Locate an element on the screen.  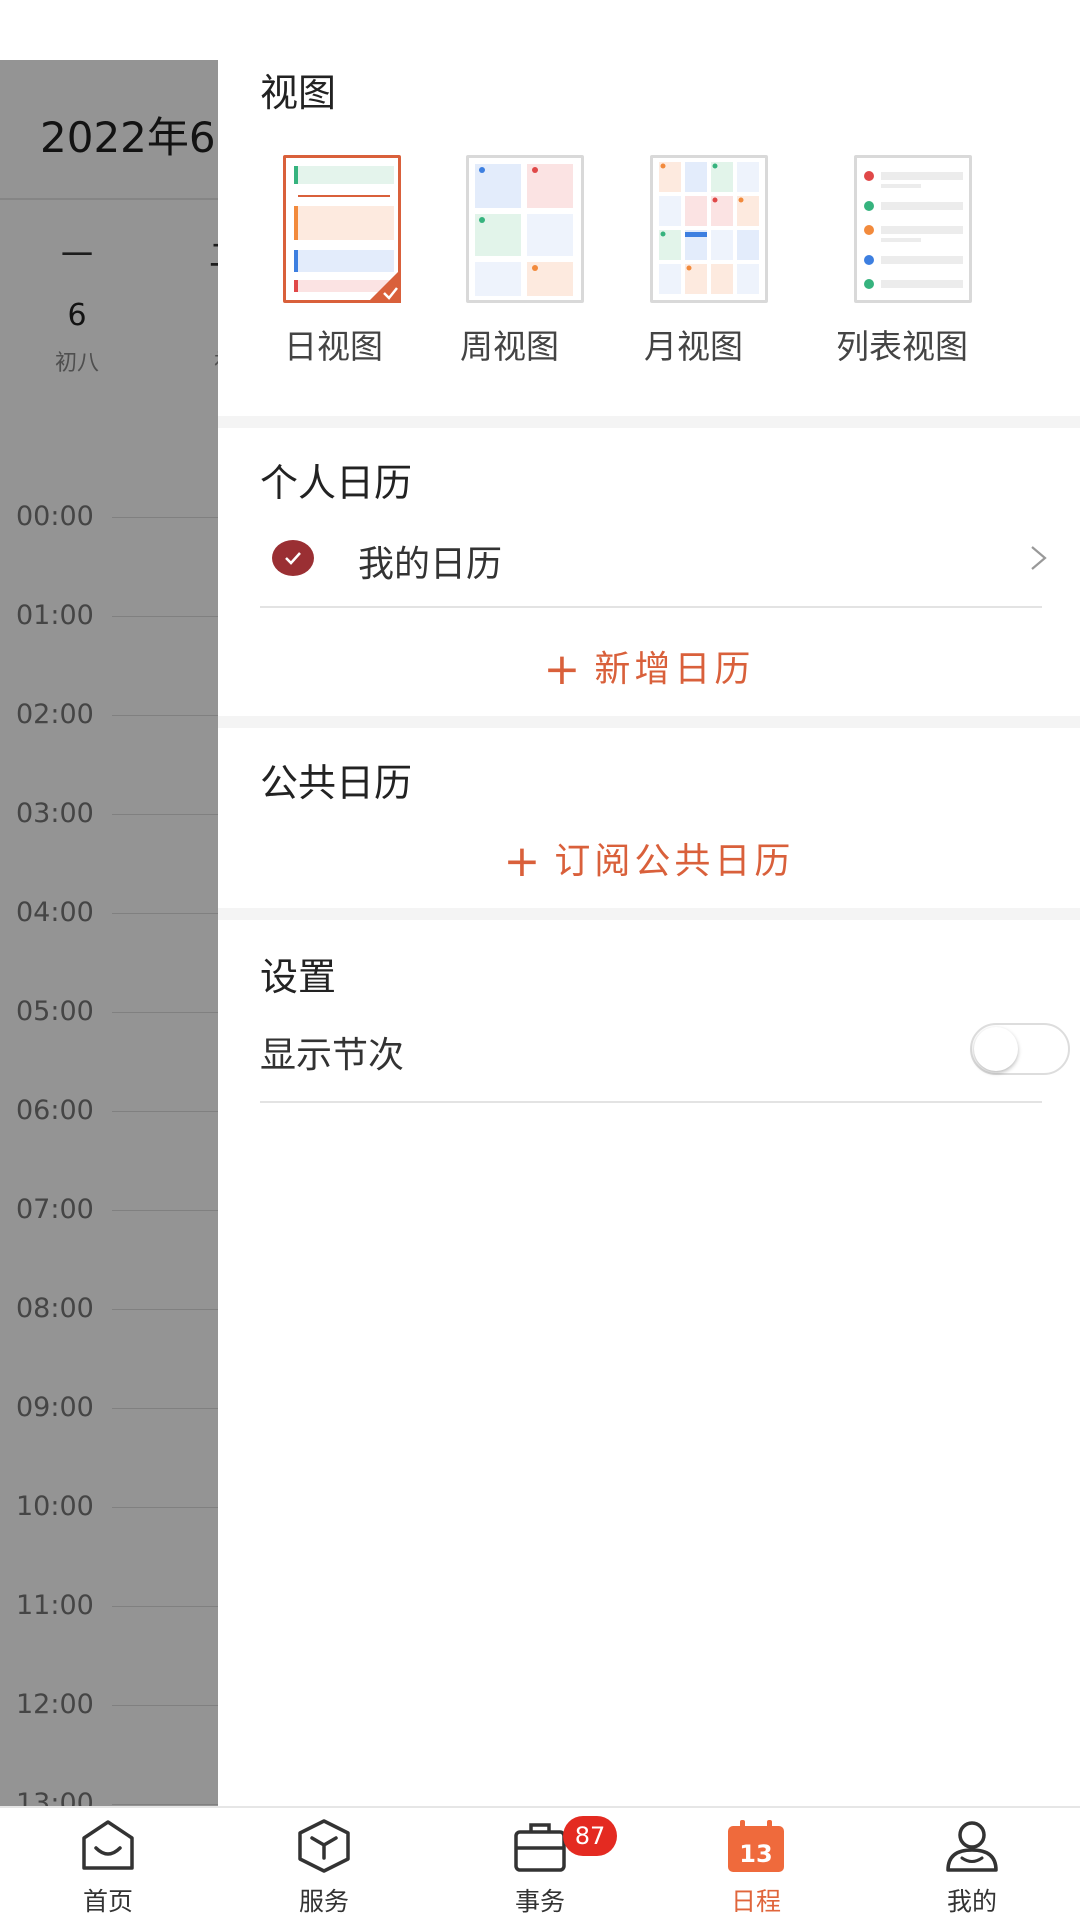
selected-check-icon is located at coordinates (384, 286).